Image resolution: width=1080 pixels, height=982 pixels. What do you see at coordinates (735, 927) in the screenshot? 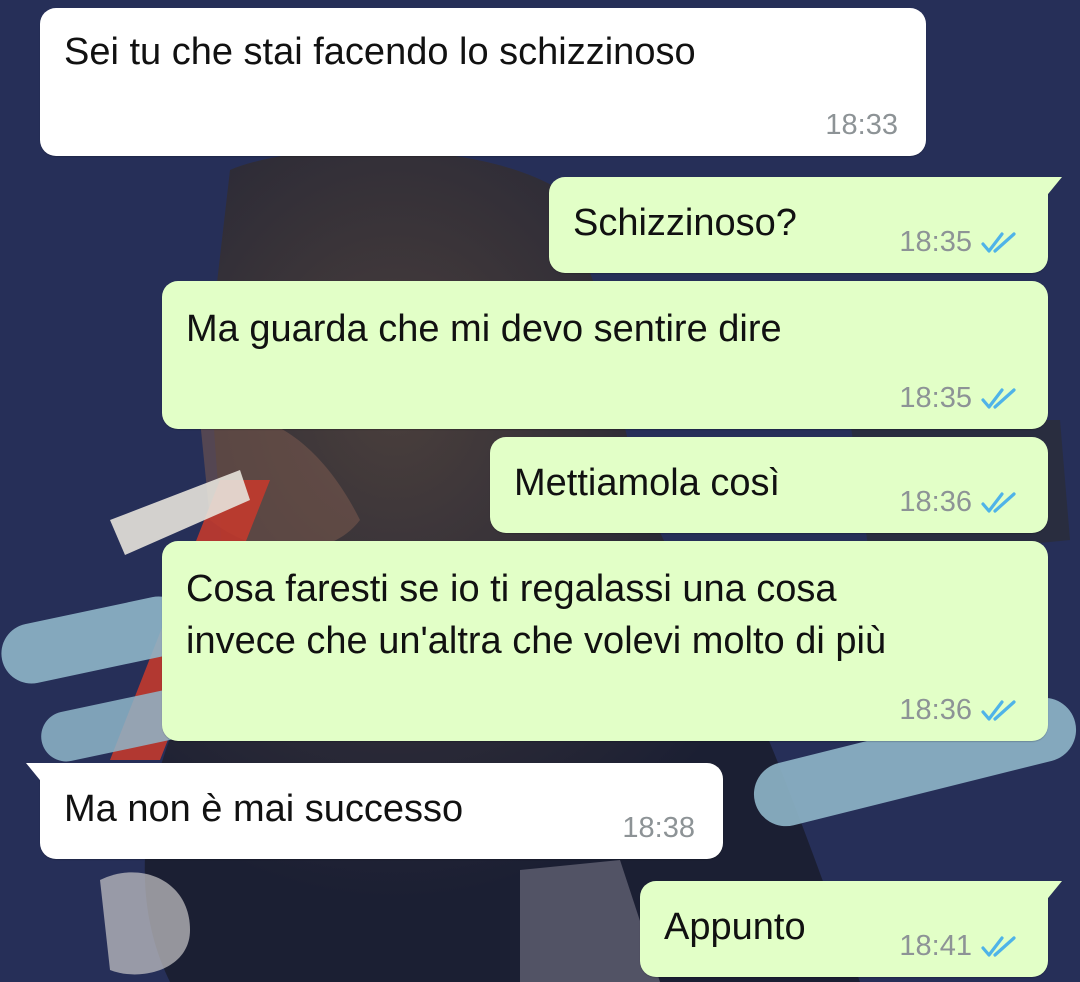
I see `message-text: Appunto` at bounding box center [735, 927].